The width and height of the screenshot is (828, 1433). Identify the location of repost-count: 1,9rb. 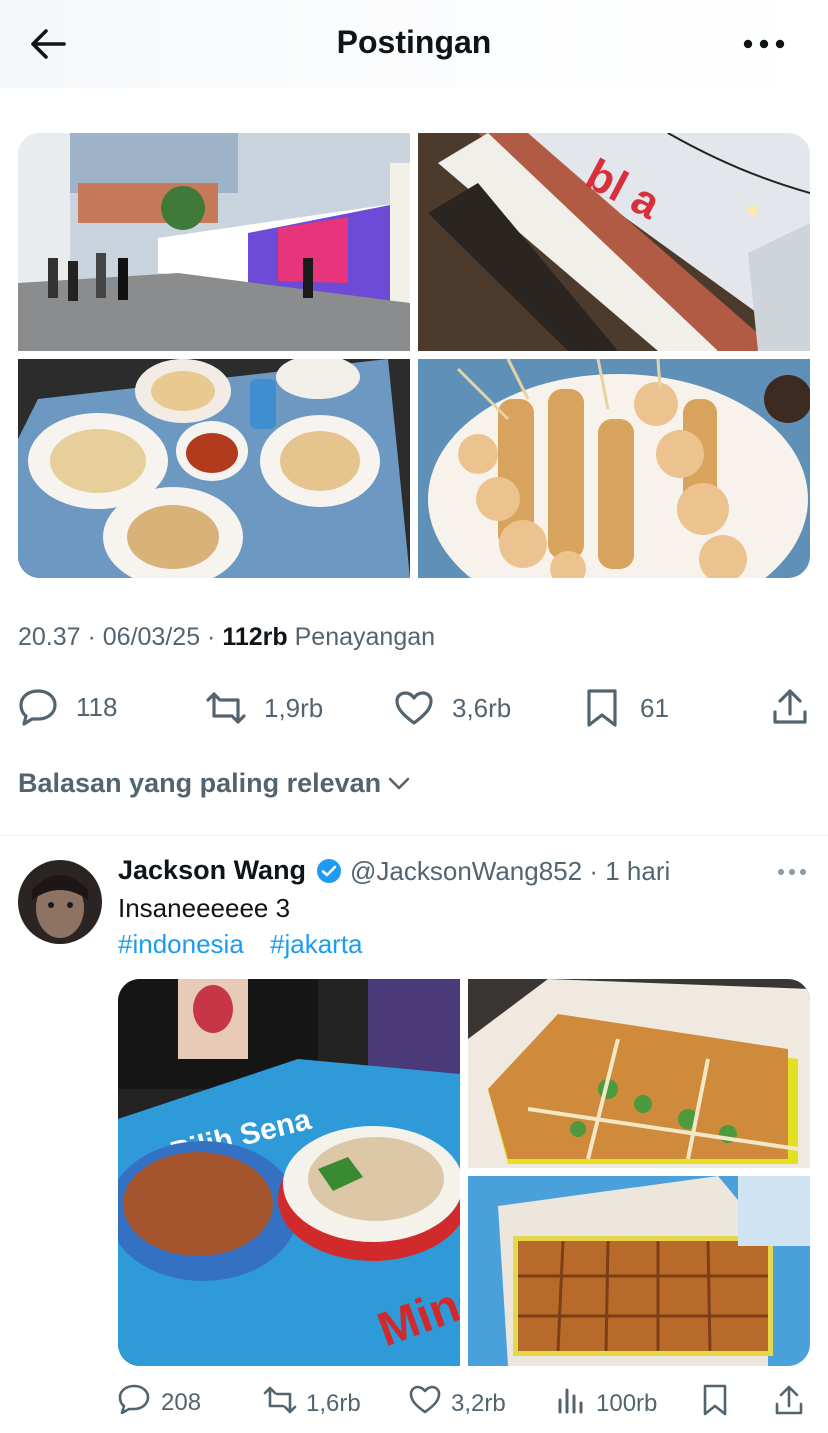
(294, 707).